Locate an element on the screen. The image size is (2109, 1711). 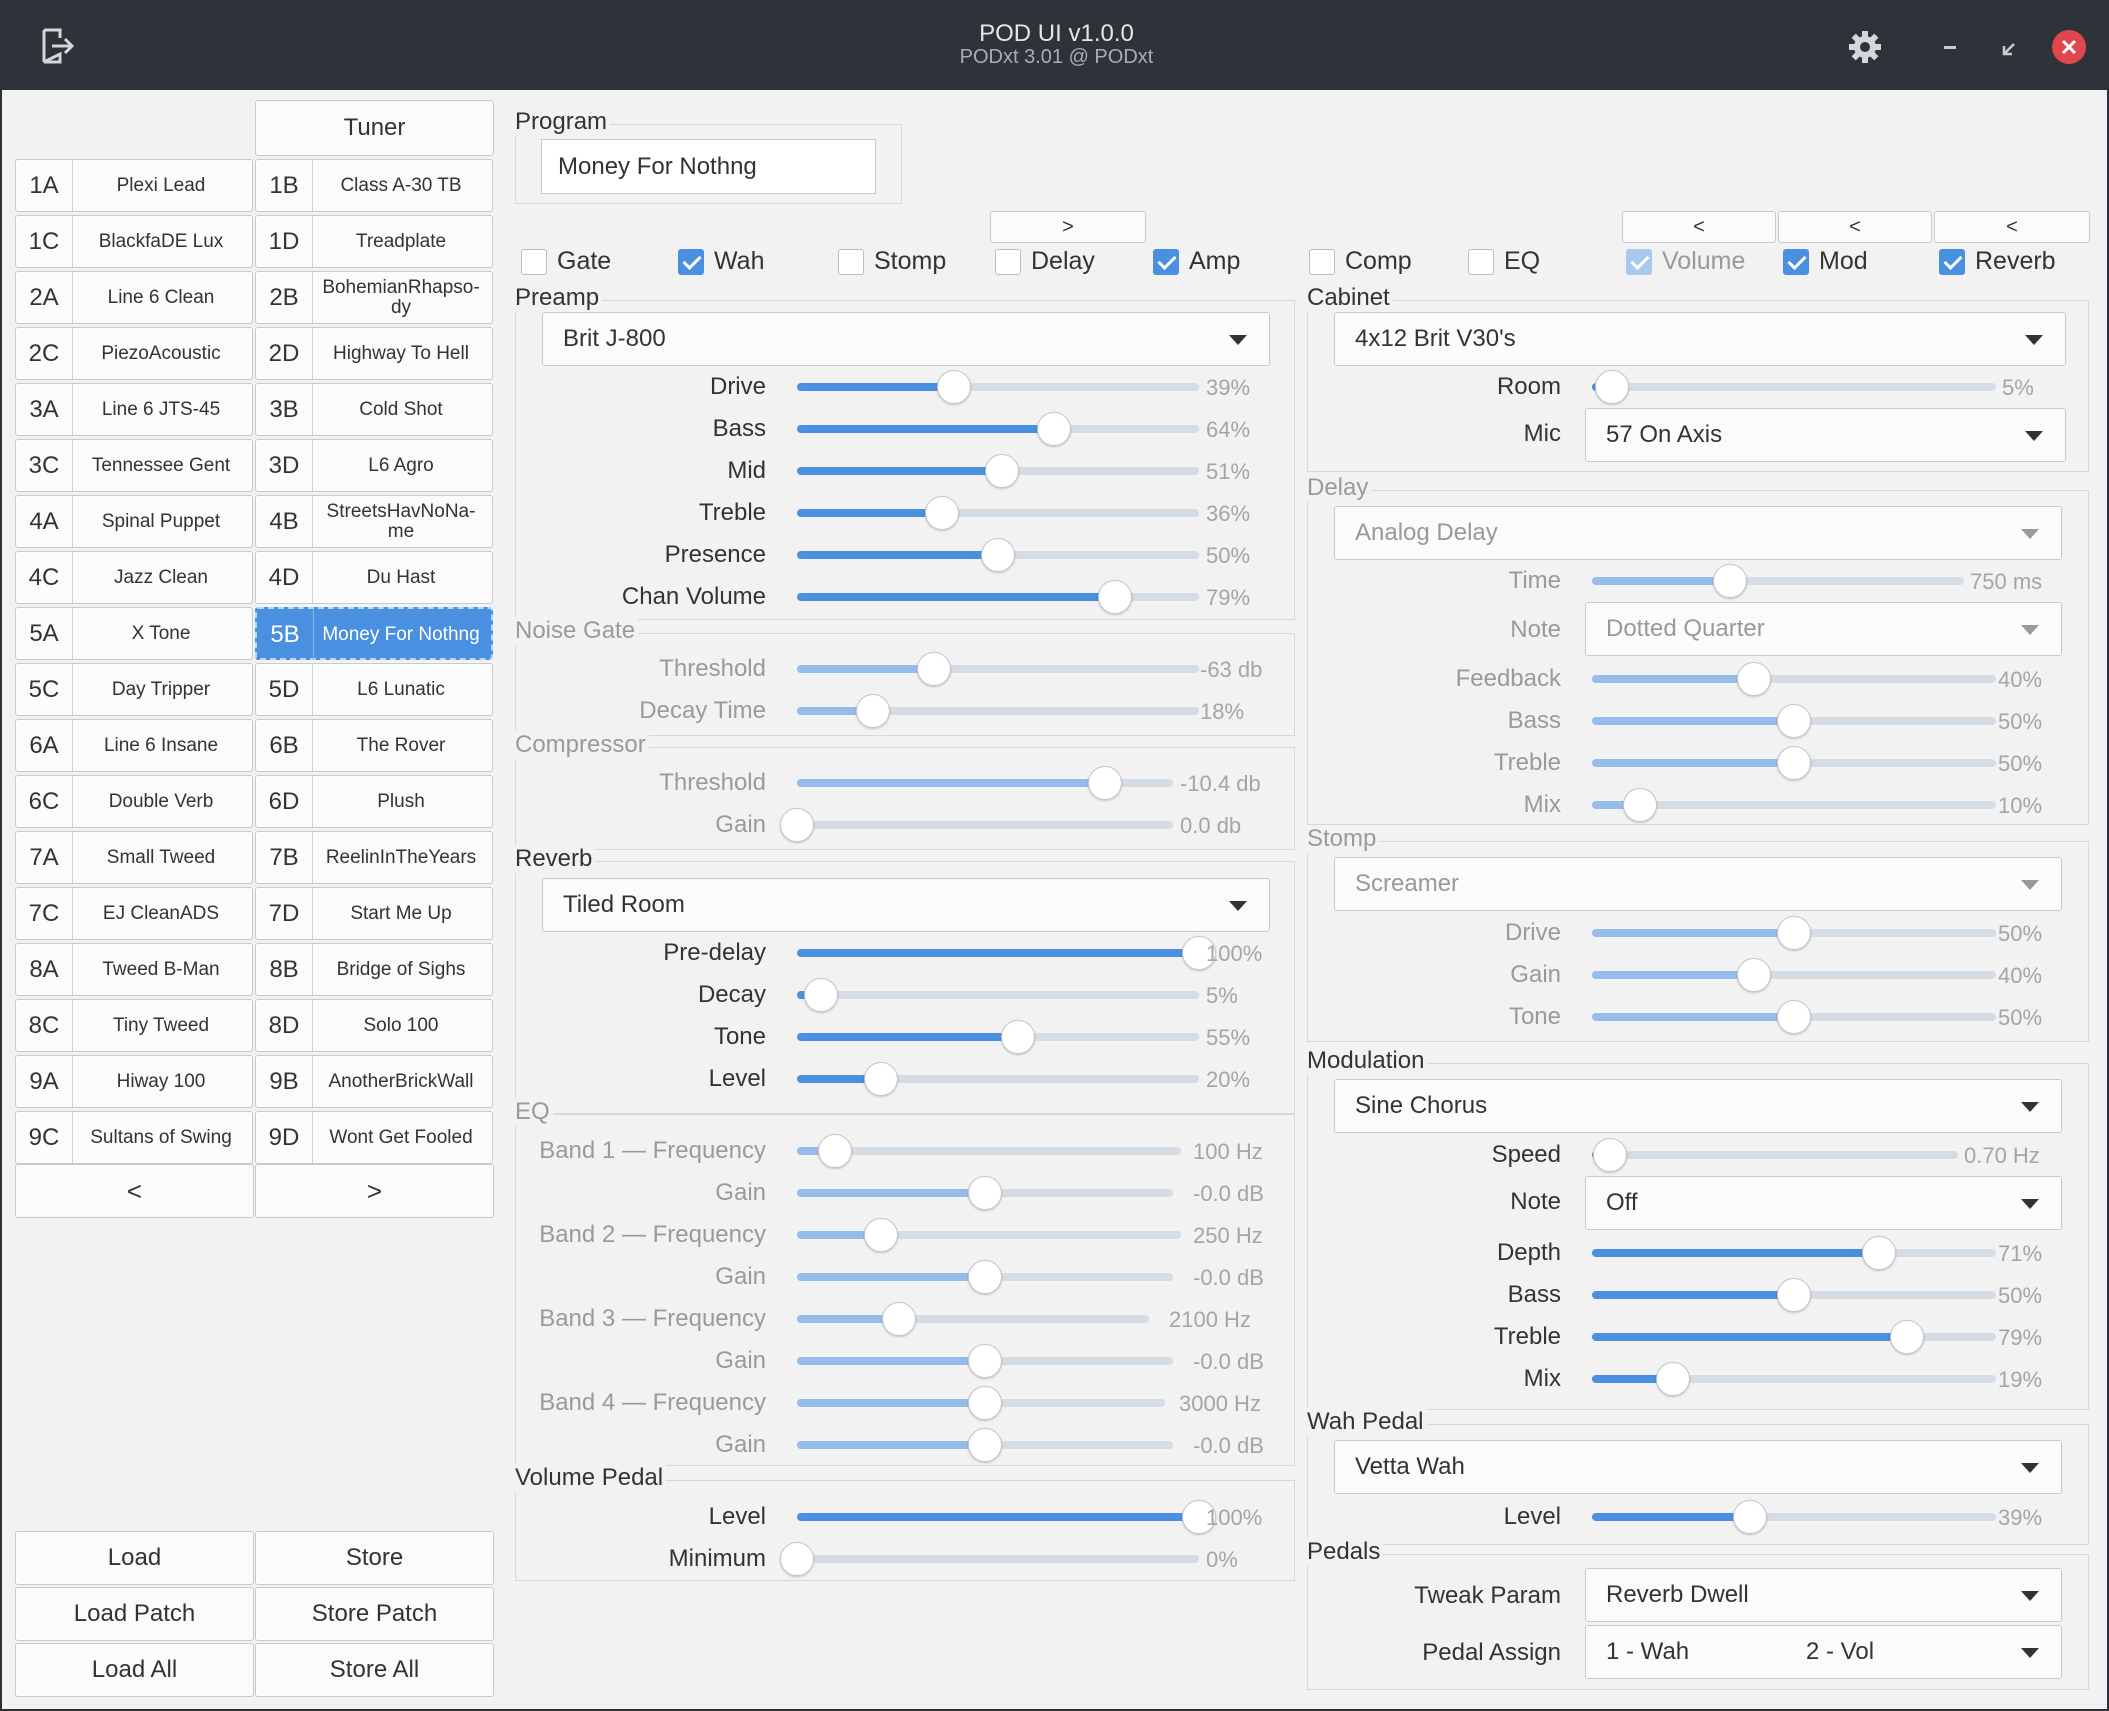
patch-button-3a: 3A Line 6 JTS-45 is located at coordinates (134, 409).